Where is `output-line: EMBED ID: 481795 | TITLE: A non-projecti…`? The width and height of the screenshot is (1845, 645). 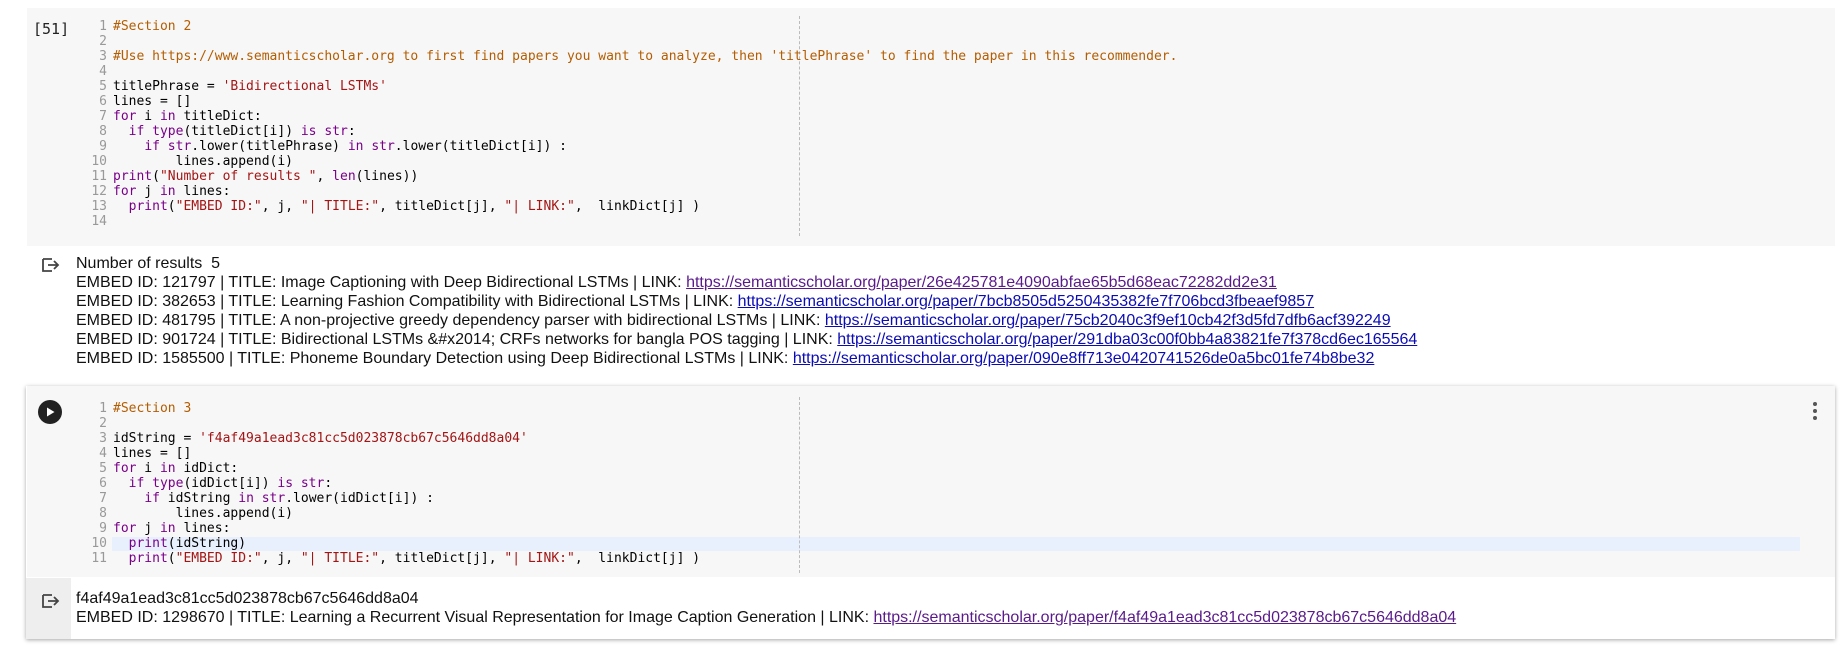 output-line: EMBED ID: 481795 | TITLE: A non-projecti… is located at coordinates (746, 320).